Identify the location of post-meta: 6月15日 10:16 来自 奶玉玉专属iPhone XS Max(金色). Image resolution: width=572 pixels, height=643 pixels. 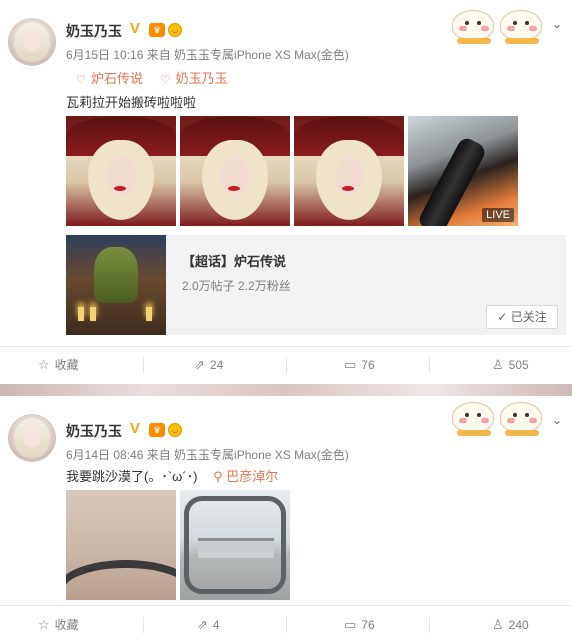
(207, 55).